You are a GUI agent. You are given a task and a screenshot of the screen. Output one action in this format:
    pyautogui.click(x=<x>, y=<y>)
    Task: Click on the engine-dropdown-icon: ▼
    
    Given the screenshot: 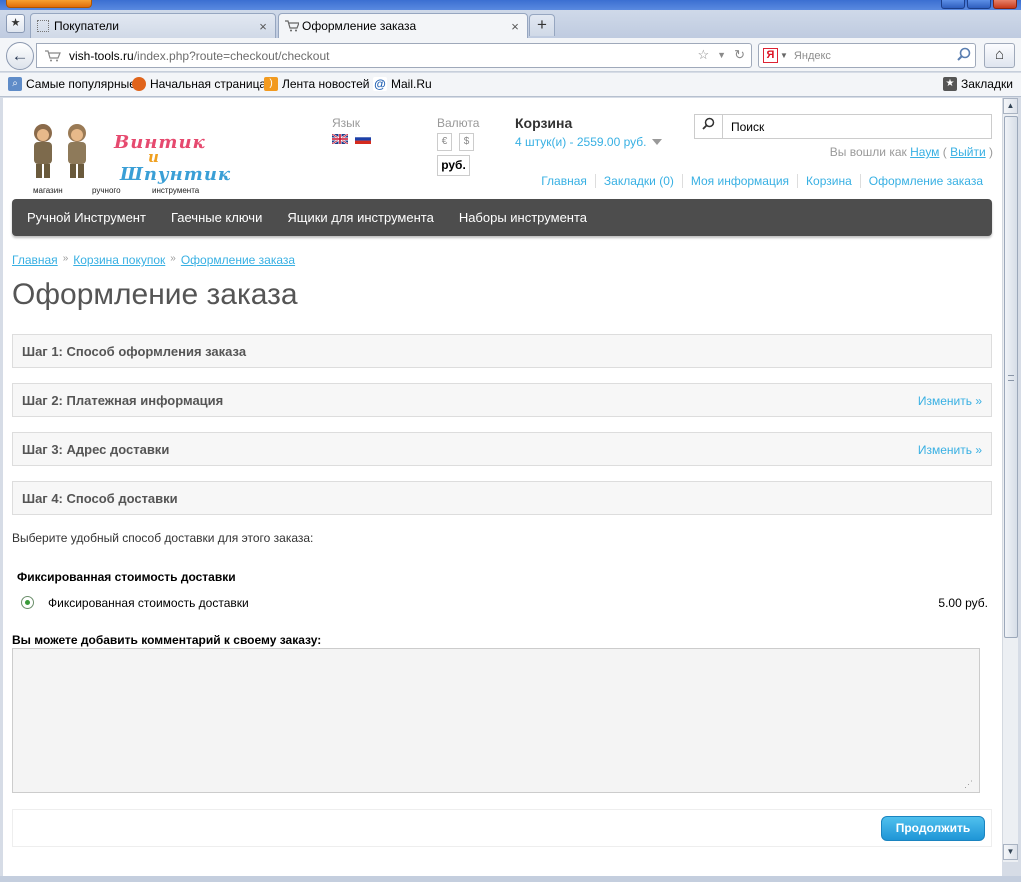 What is the action you would take?
    pyautogui.click(x=784, y=55)
    